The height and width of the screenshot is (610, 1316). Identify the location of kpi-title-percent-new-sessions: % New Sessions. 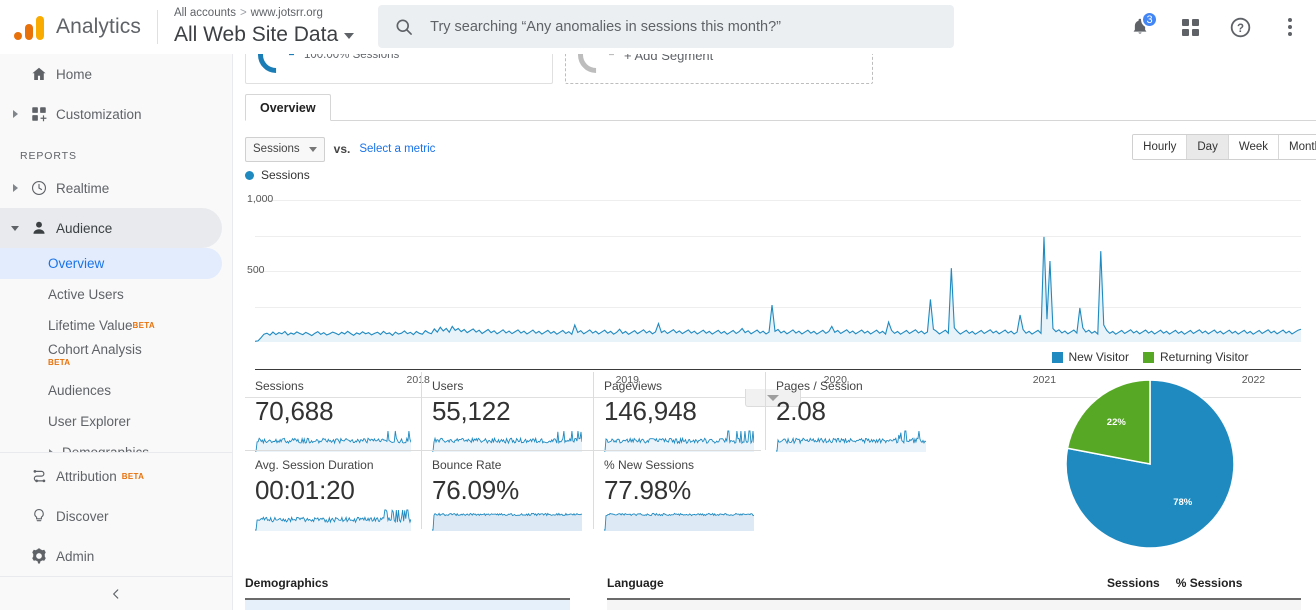
(649, 465).